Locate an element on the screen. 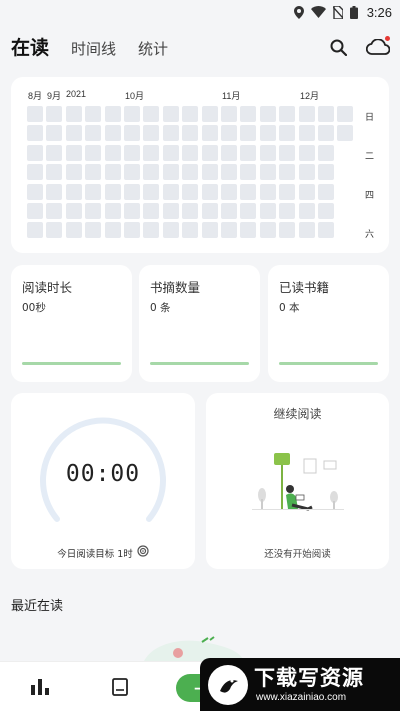 This screenshot has width=400, height=711. cloud-sync-icon is located at coordinates (378, 47).